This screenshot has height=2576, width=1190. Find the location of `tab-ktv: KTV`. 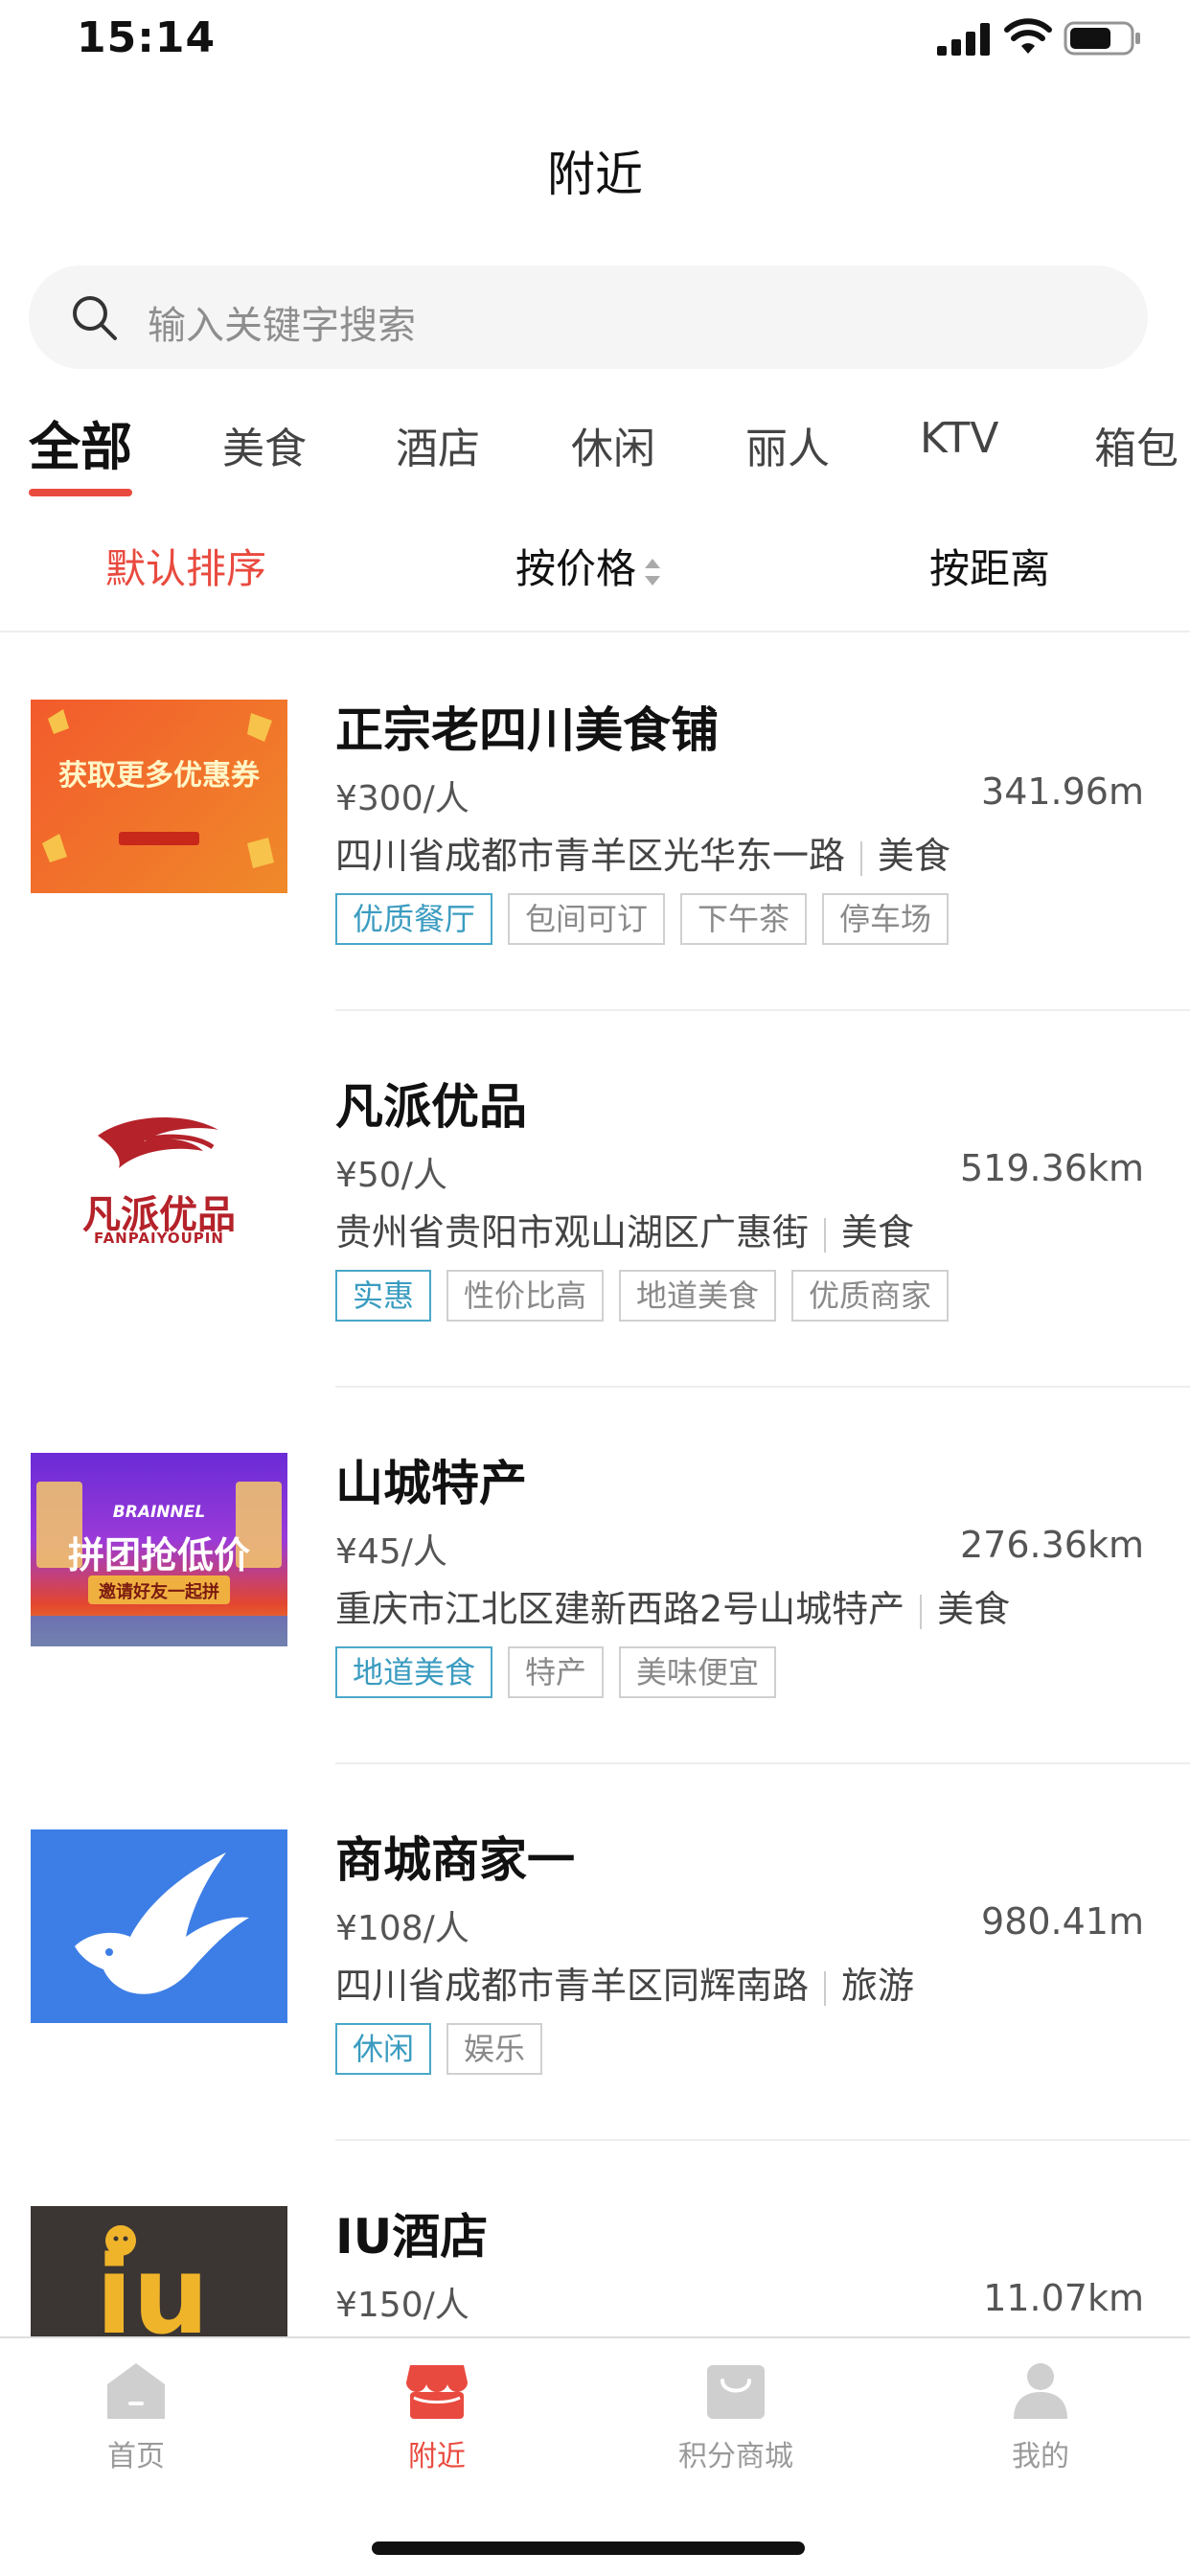

tab-ktv: KTV is located at coordinates (959, 438).